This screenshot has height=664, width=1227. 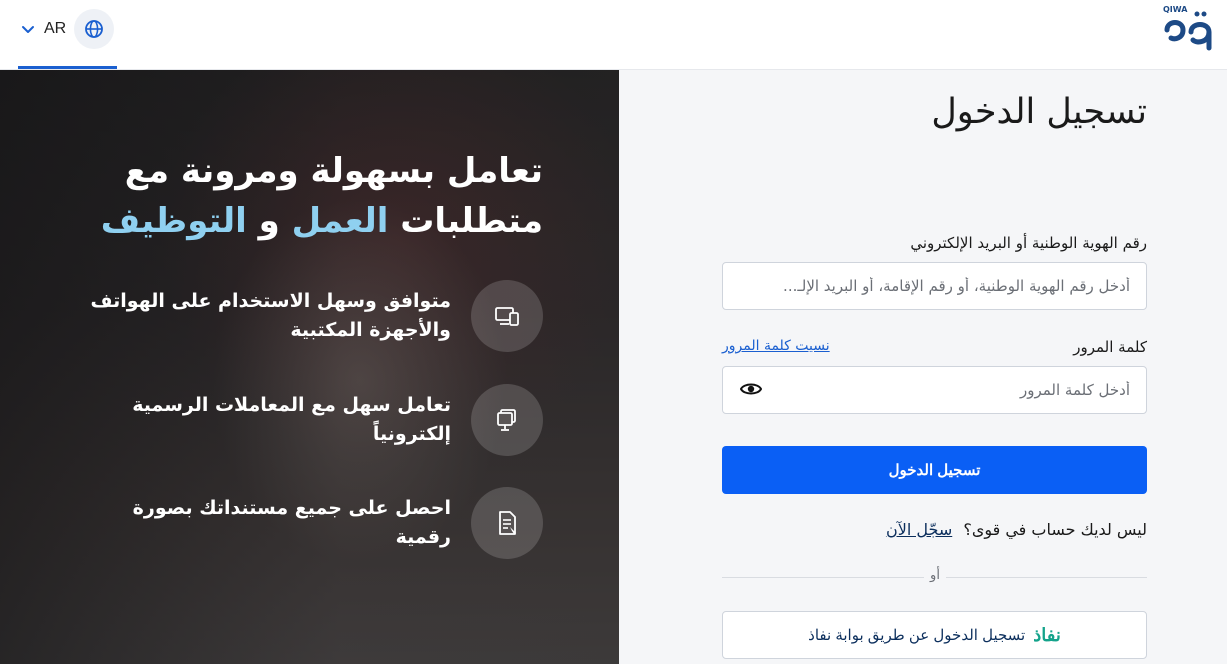 What do you see at coordinates (1110, 347) in the screenshot?
I see `password-field-label: كلمة المرور` at bounding box center [1110, 347].